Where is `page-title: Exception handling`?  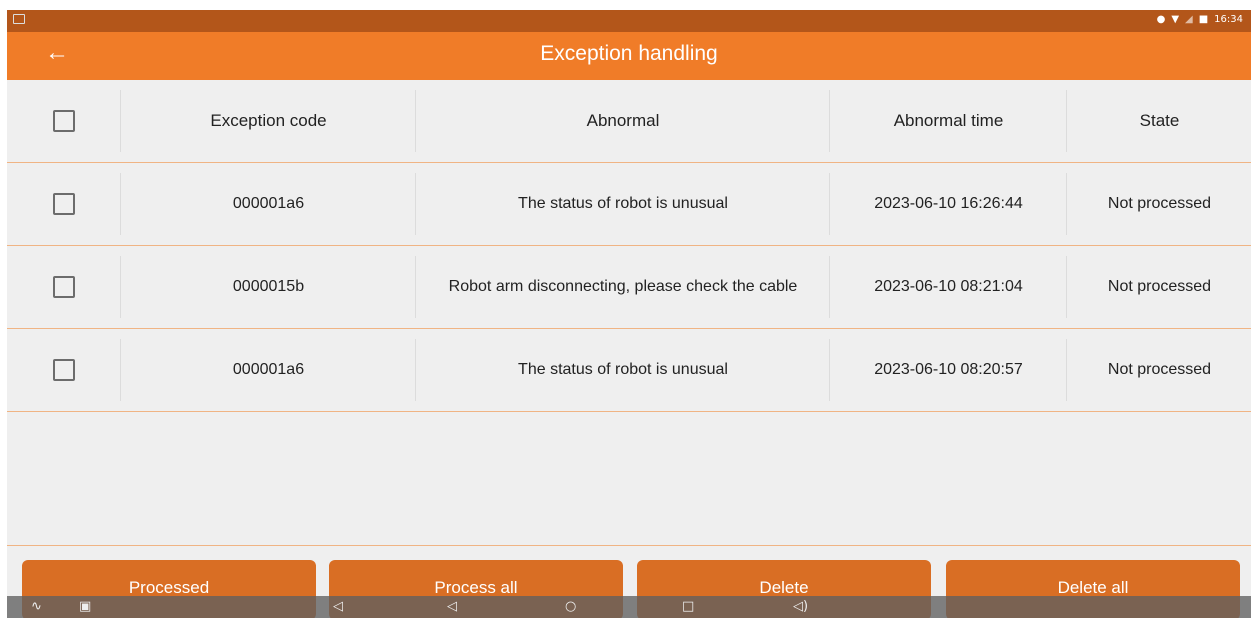 page-title: Exception handling is located at coordinates (629, 53).